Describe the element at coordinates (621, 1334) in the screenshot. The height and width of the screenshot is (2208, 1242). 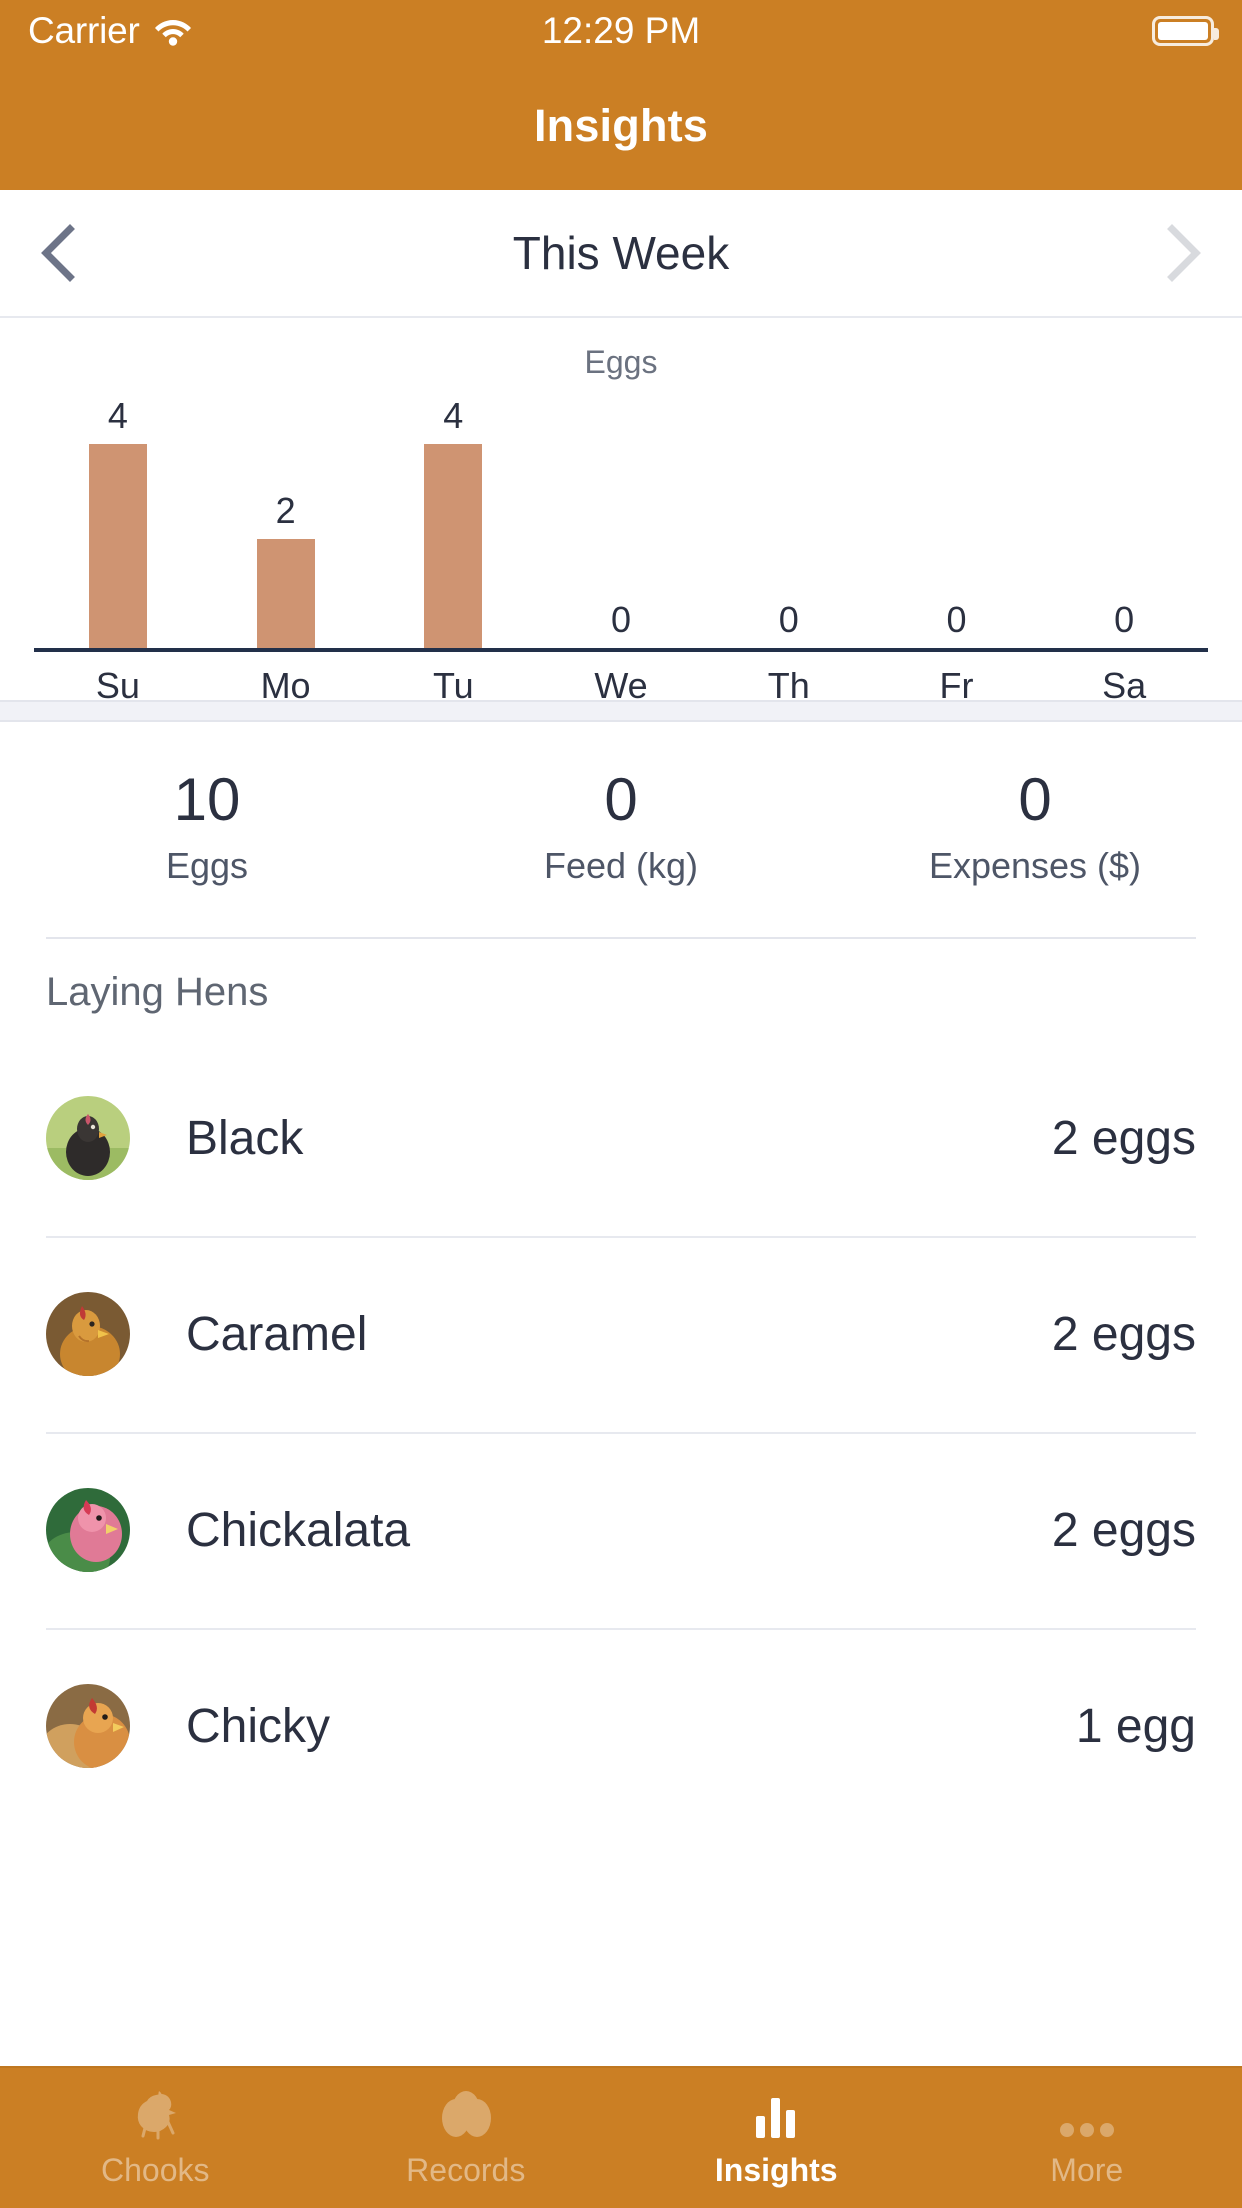
I see `hen-list-item: Caramel 2 eggs` at that location.